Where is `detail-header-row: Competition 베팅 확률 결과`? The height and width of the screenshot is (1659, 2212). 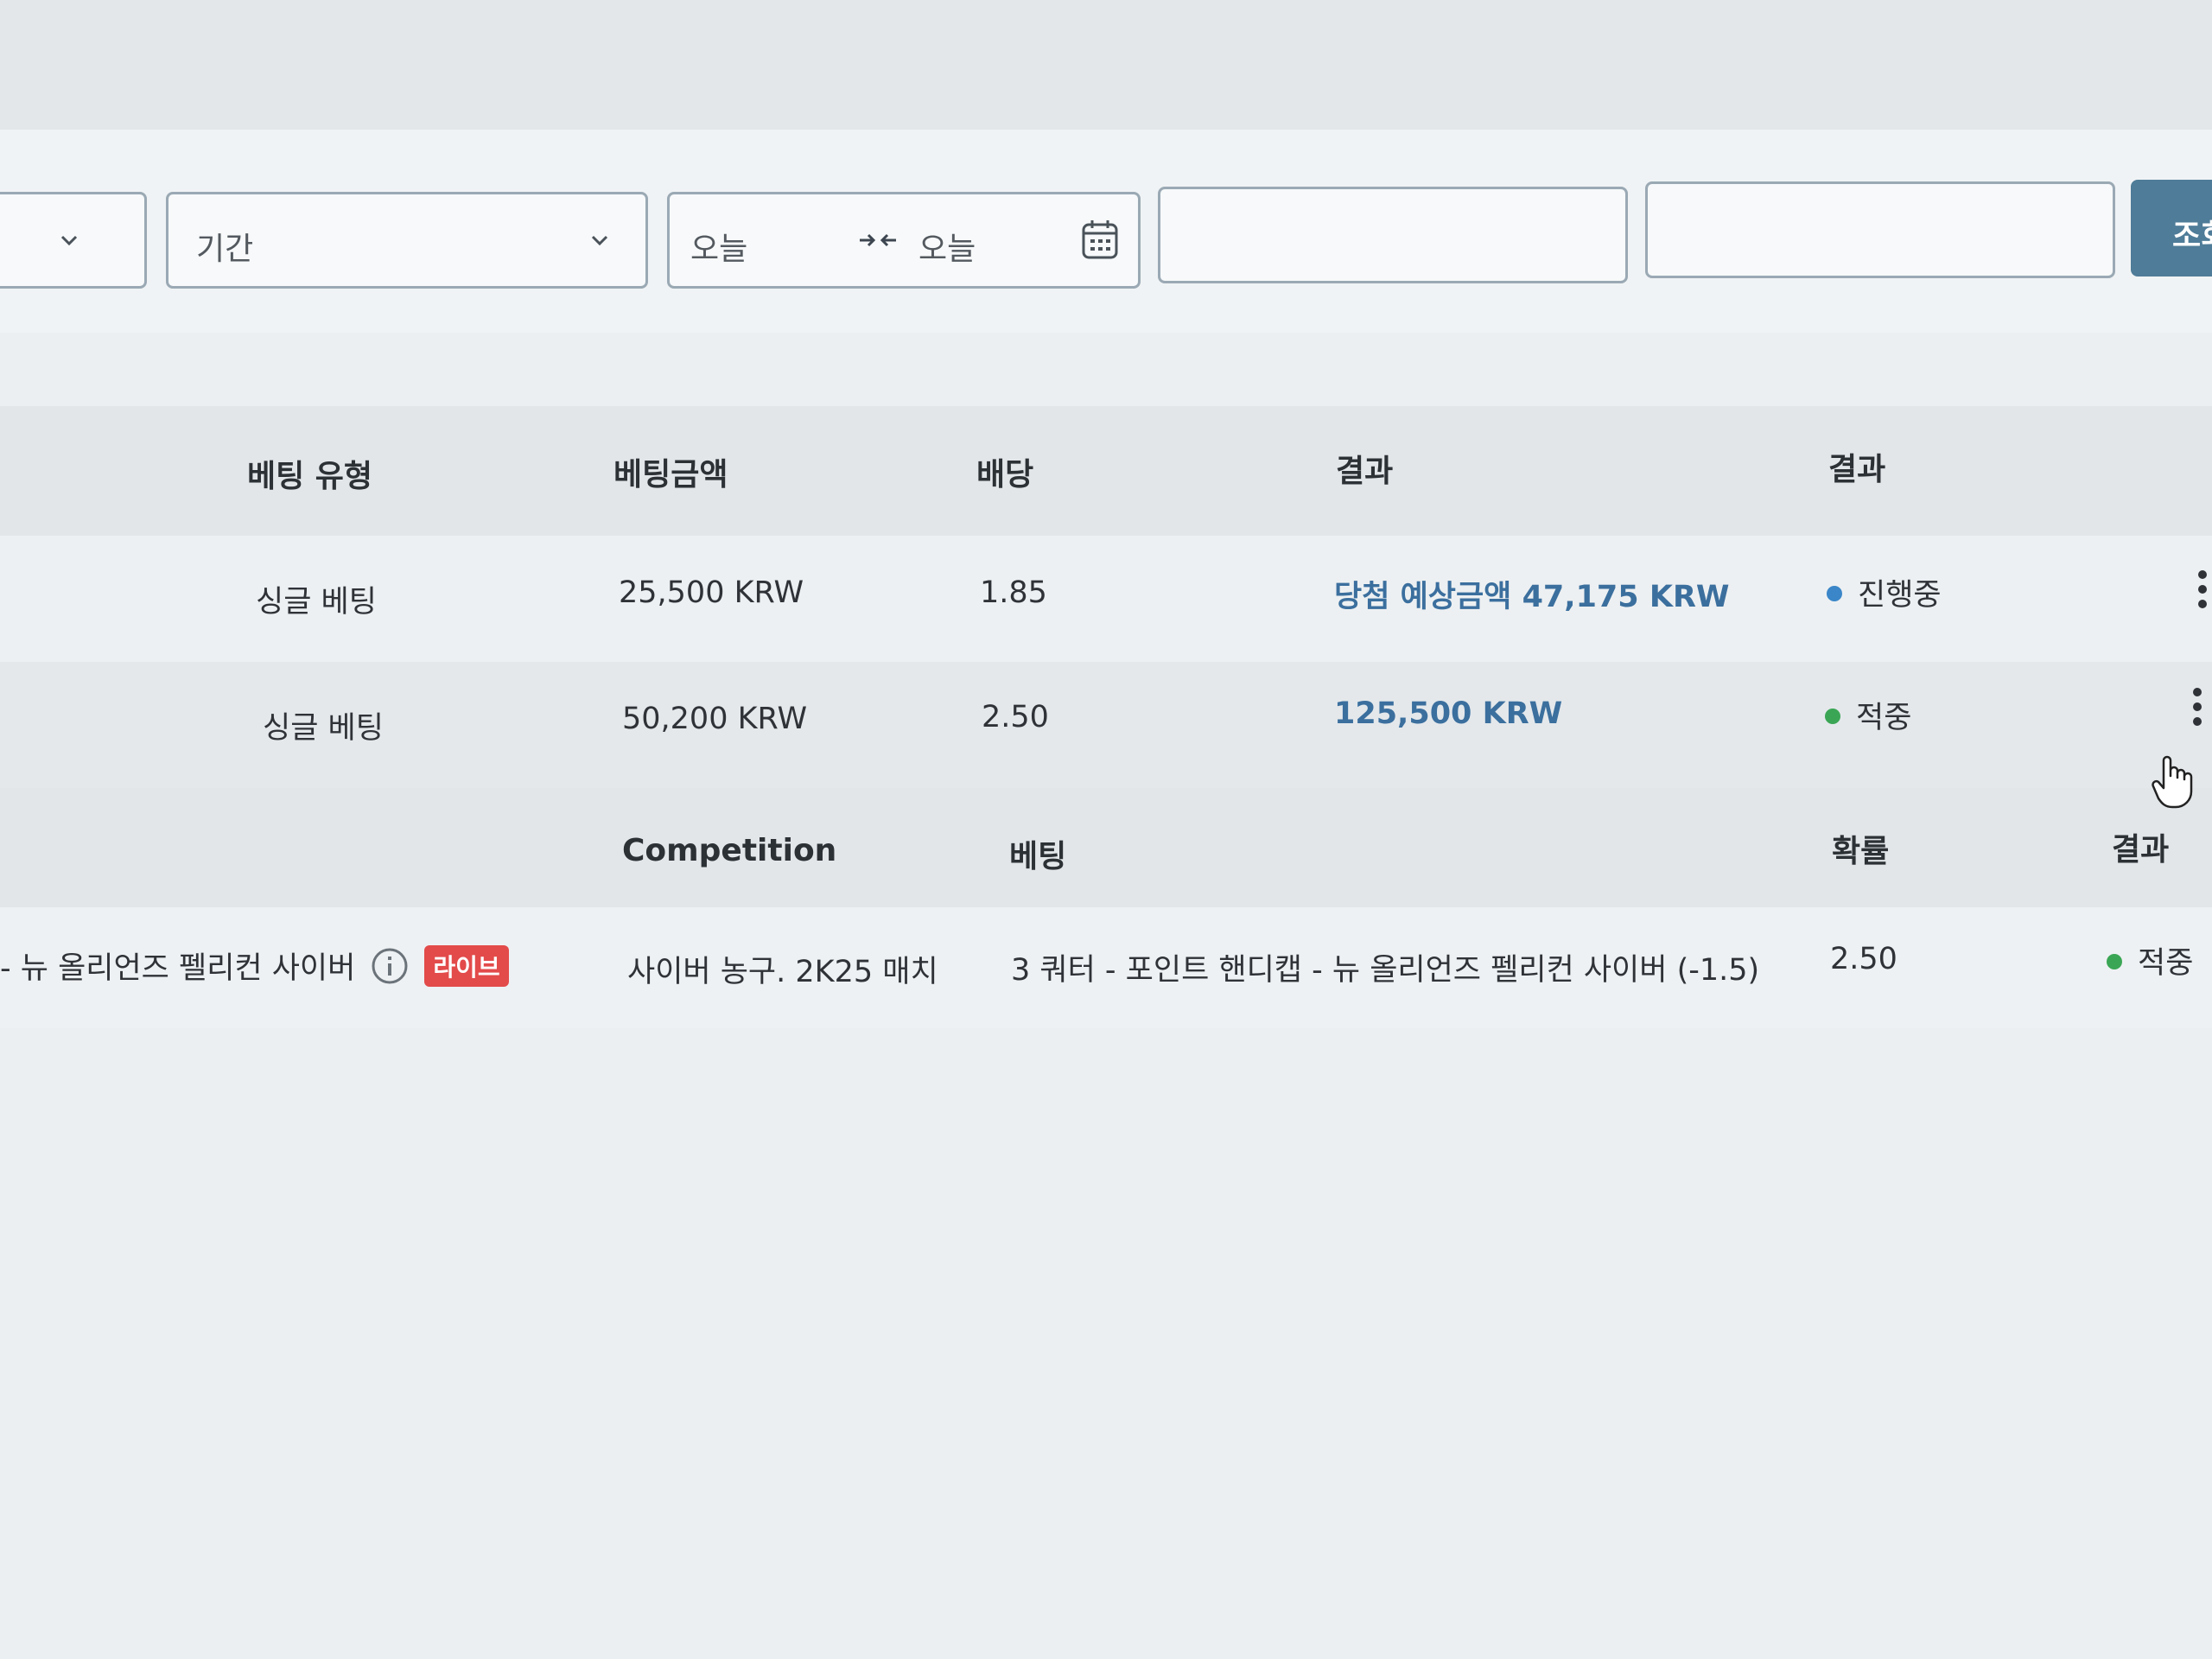 detail-header-row: Competition 베팅 확률 결과 is located at coordinates (1106, 847).